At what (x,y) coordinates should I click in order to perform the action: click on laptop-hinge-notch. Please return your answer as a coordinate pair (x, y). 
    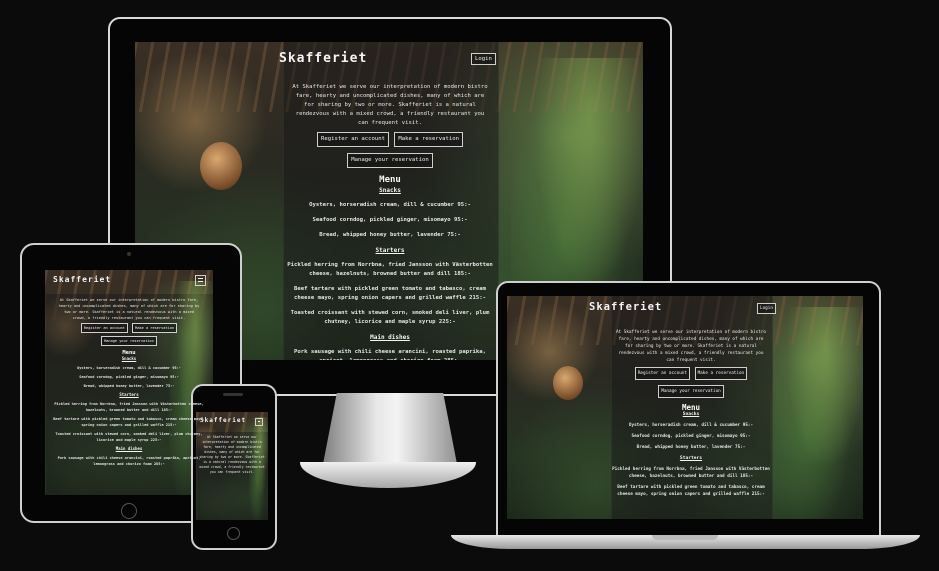
    Looking at the image, I should click on (685, 537).